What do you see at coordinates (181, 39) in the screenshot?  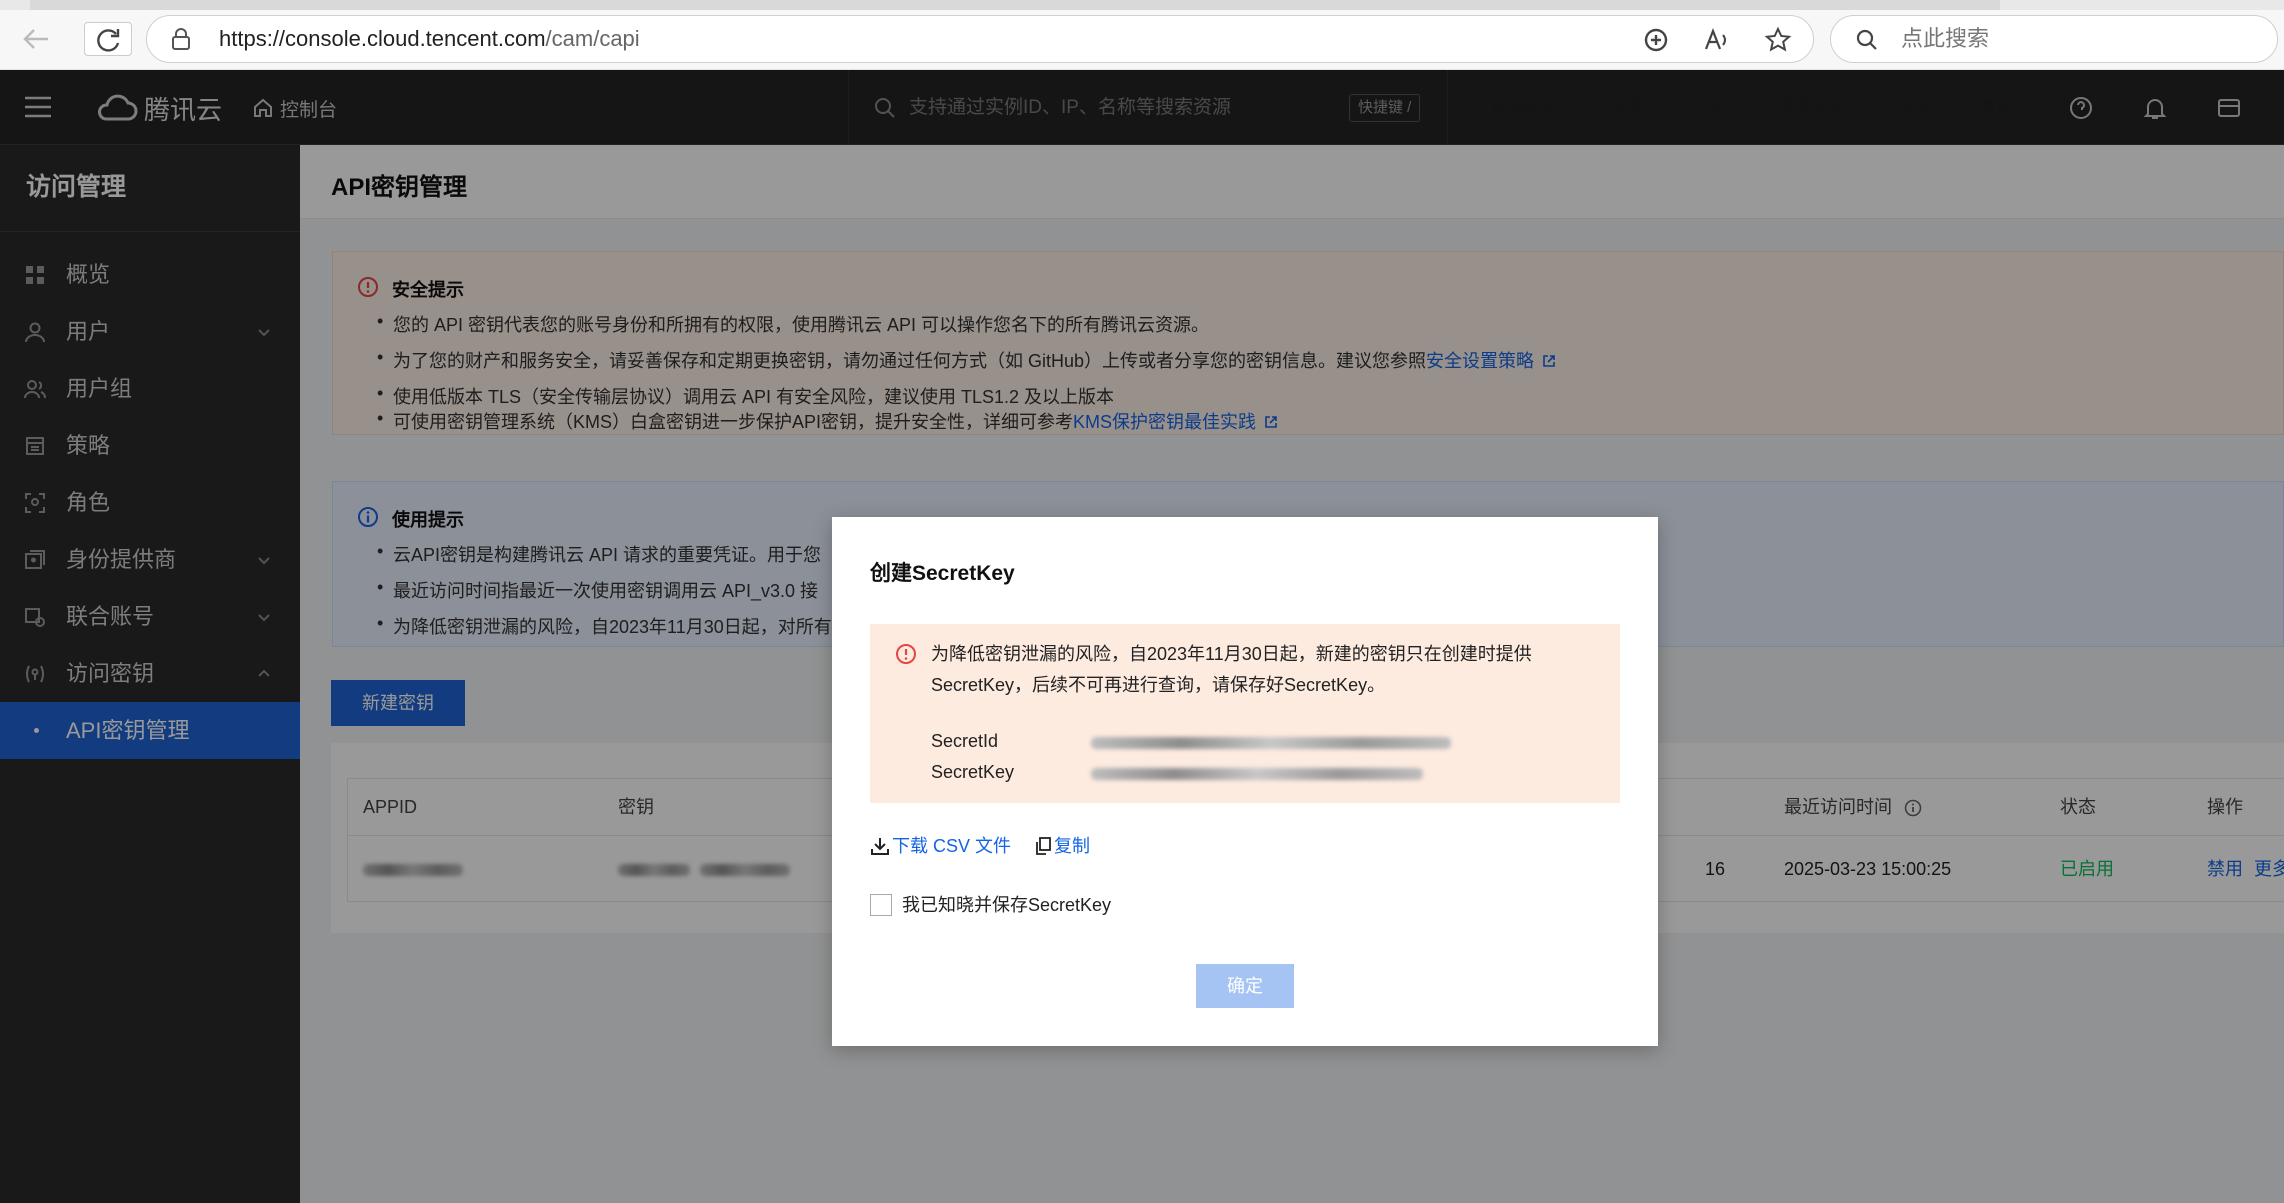 I see `lock-icon` at bounding box center [181, 39].